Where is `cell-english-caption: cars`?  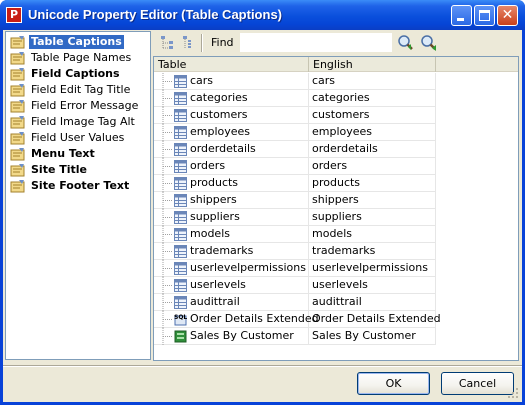 cell-english-caption: cars is located at coordinates (372, 81).